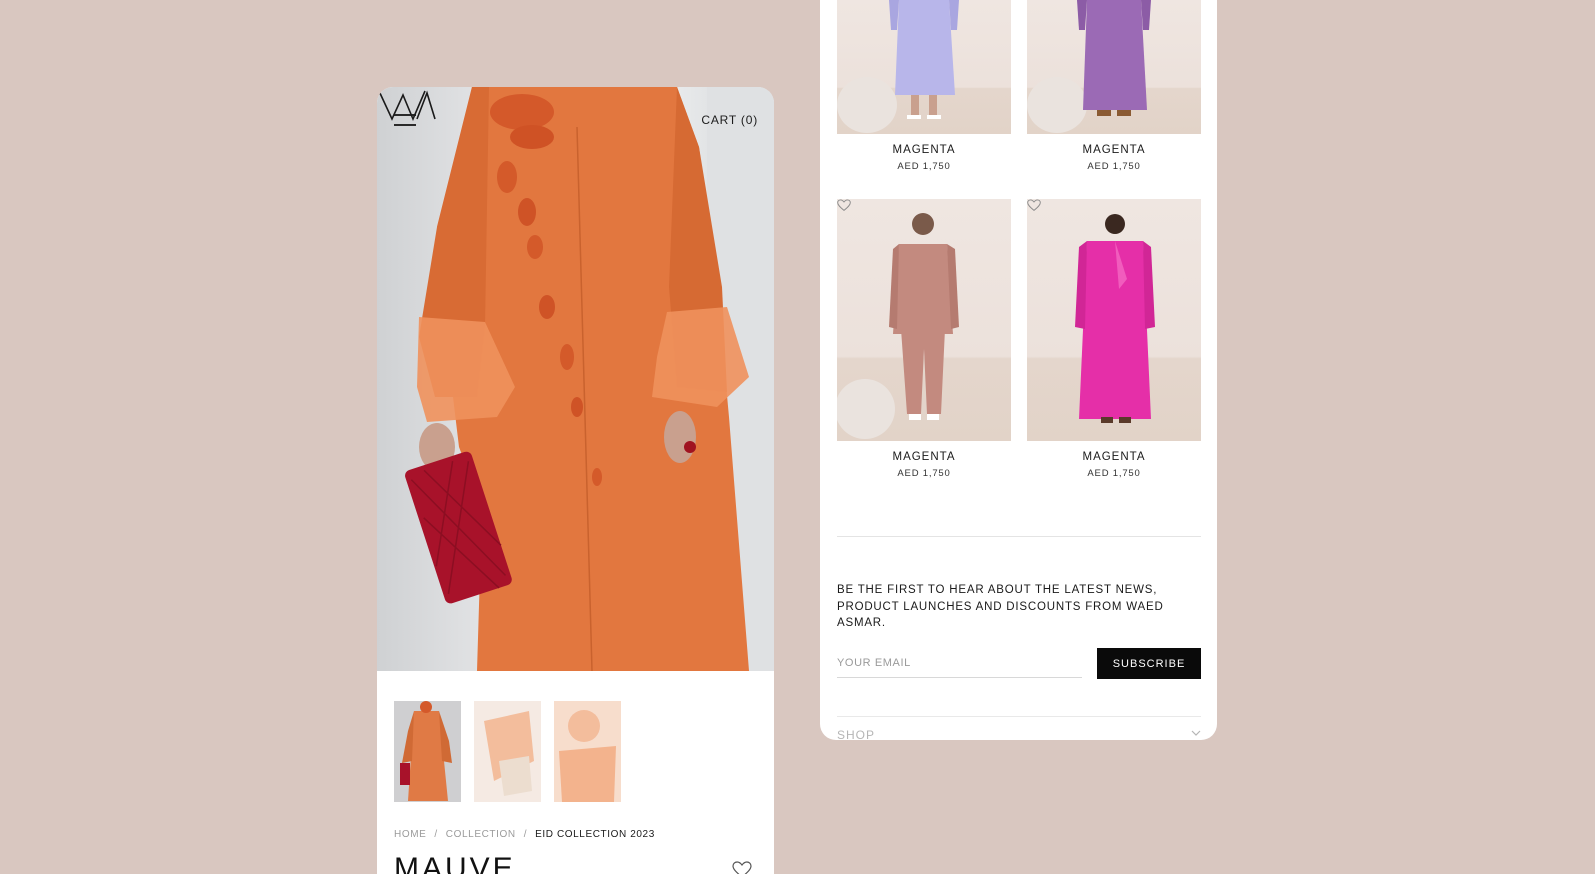  What do you see at coordinates (481, 834) in the screenshot?
I see `breadcrumb-collection: COLLECTION` at bounding box center [481, 834].